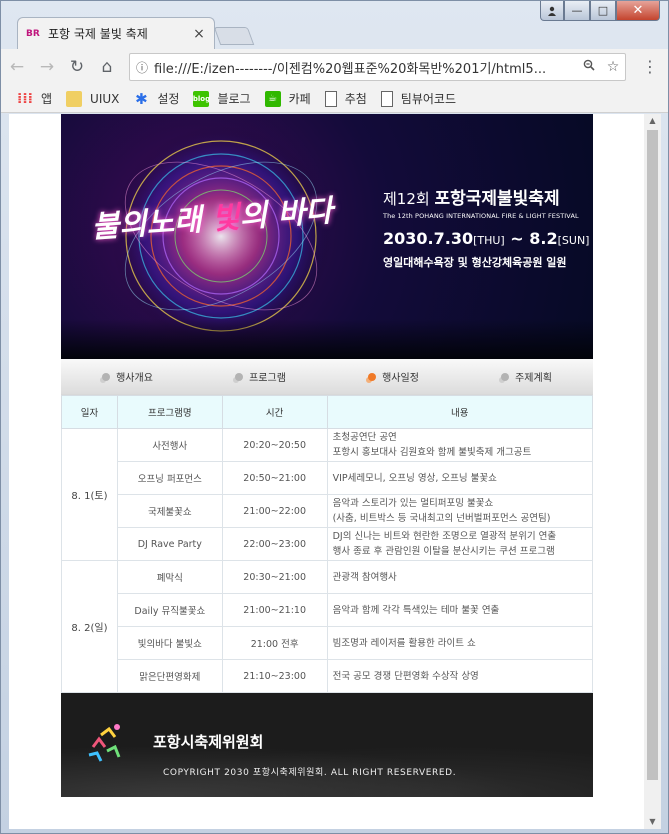 The height and width of the screenshot is (834, 669). What do you see at coordinates (364, 437) in the screenshot?
I see `description-line: 초청공연단 공연` at bounding box center [364, 437].